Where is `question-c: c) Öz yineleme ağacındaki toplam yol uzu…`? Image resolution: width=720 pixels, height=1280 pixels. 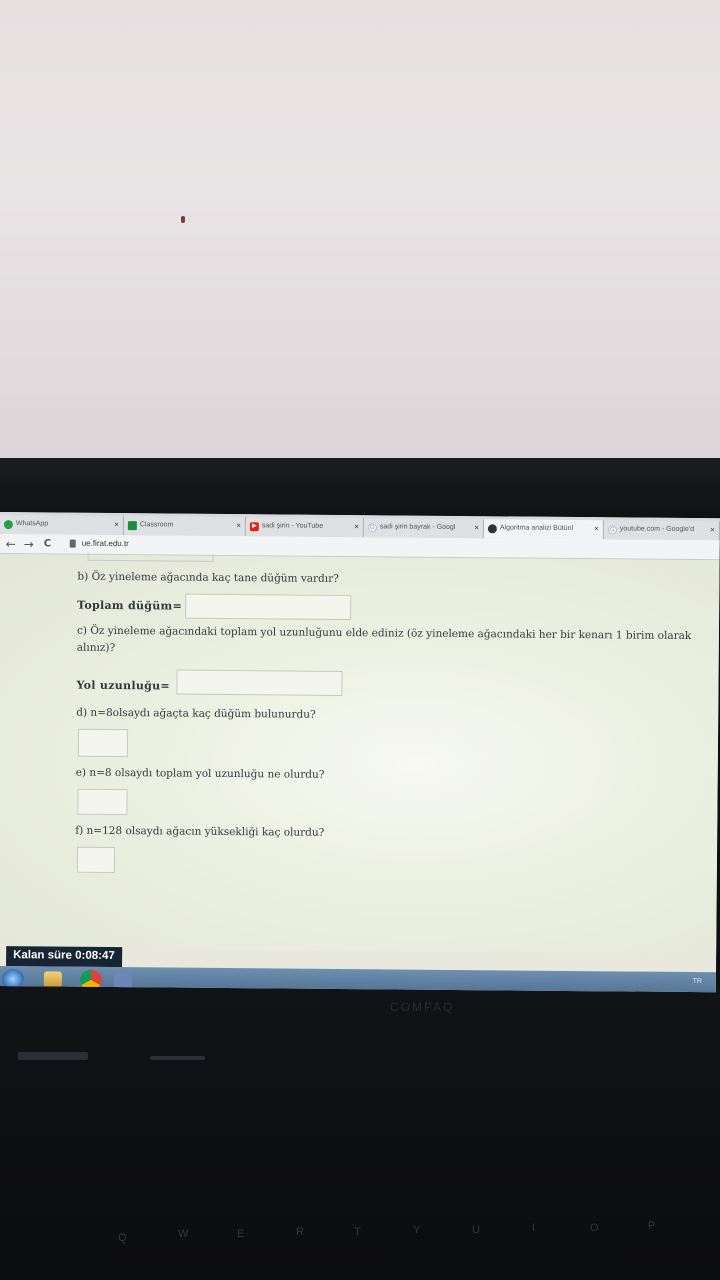 question-c: c) Öz yineleme ağacındaki toplam yol uzu… is located at coordinates (384, 639).